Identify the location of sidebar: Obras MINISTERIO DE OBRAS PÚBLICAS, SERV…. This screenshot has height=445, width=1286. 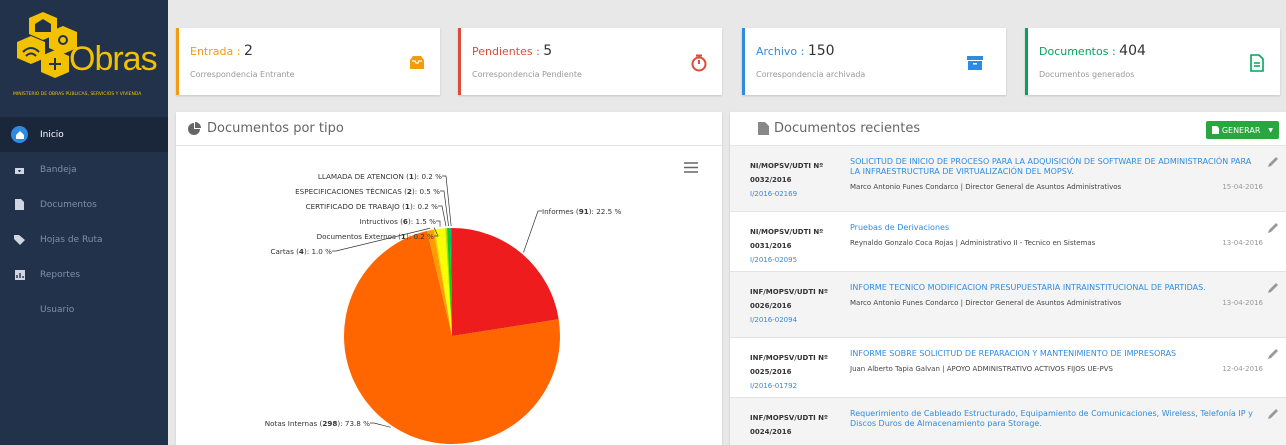
(84, 222).